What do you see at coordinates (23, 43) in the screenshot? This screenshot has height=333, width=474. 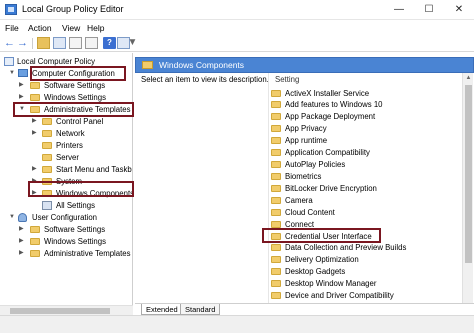 I see `forward-arrow-icon: →` at bounding box center [23, 43].